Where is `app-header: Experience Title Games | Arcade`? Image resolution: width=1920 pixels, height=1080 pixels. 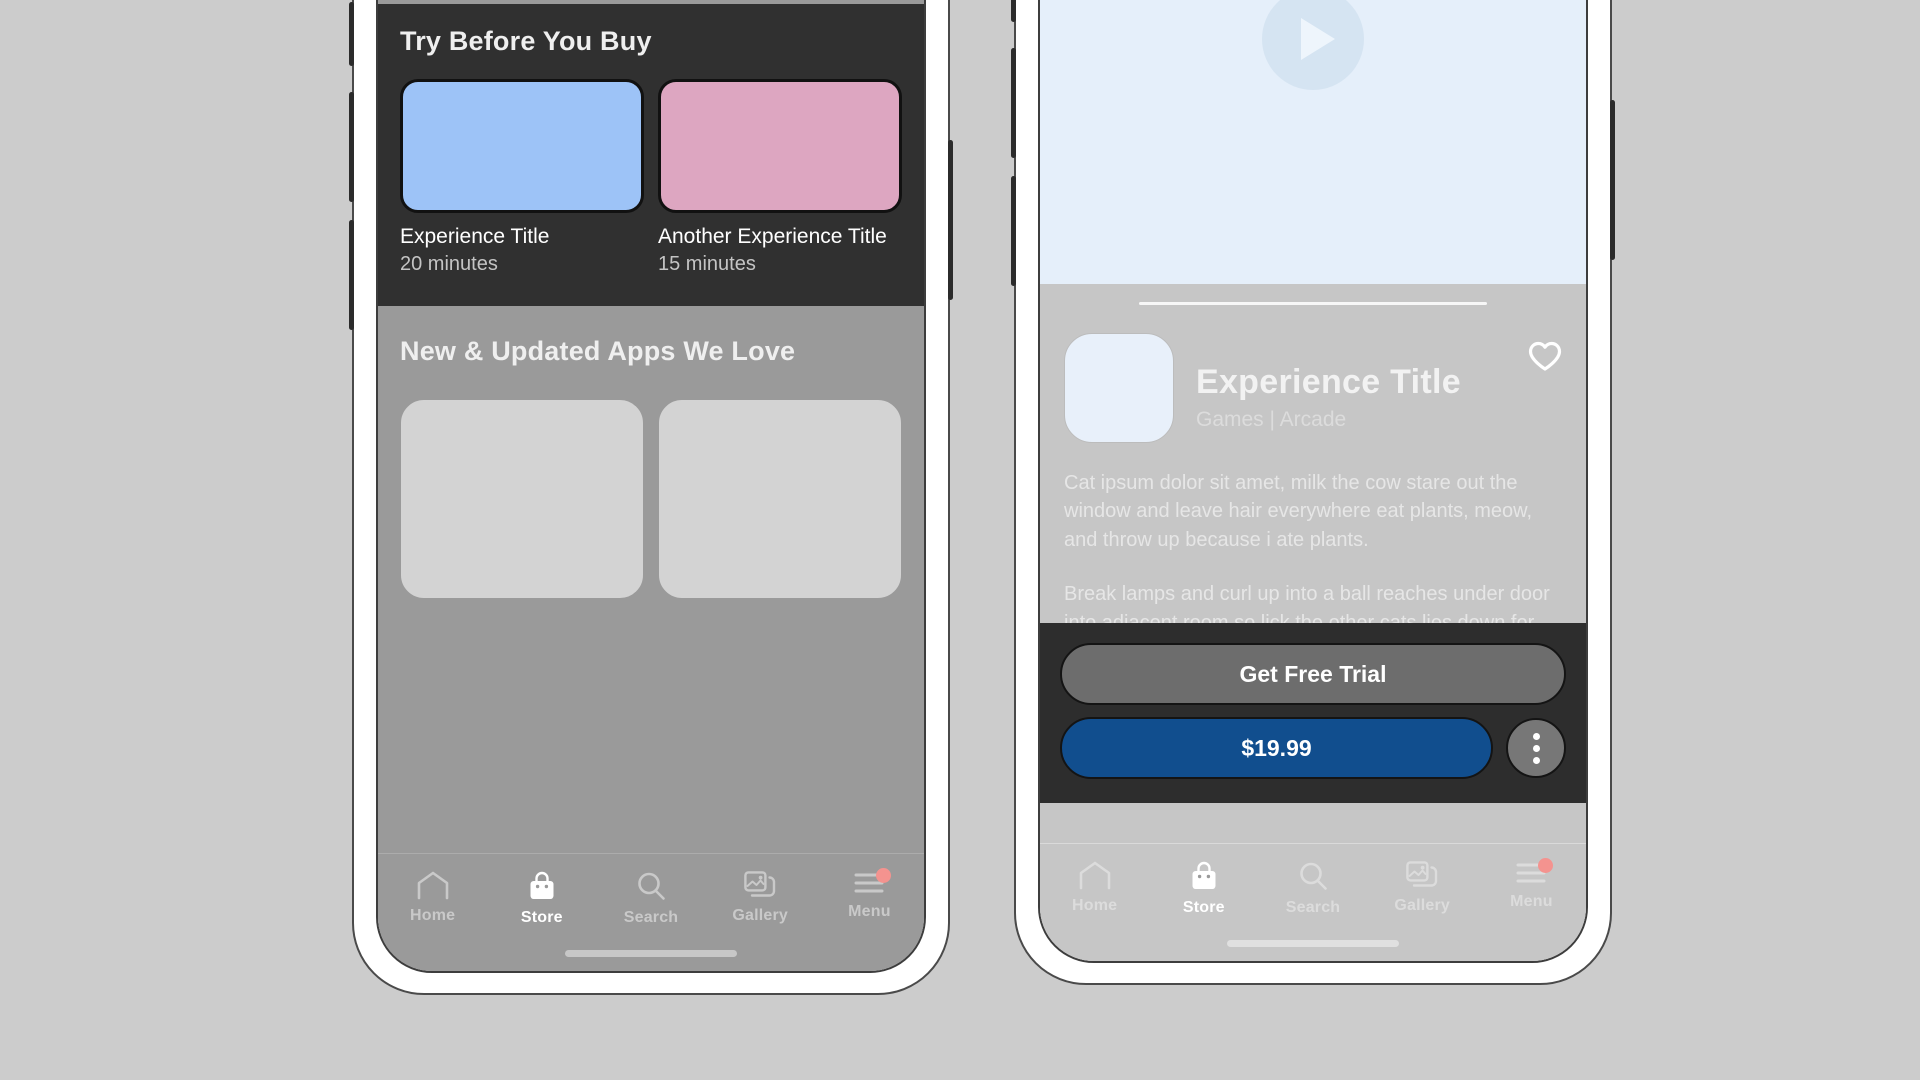 app-header: Experience Title Games | Arcade is located at coordinates (1313, 388).